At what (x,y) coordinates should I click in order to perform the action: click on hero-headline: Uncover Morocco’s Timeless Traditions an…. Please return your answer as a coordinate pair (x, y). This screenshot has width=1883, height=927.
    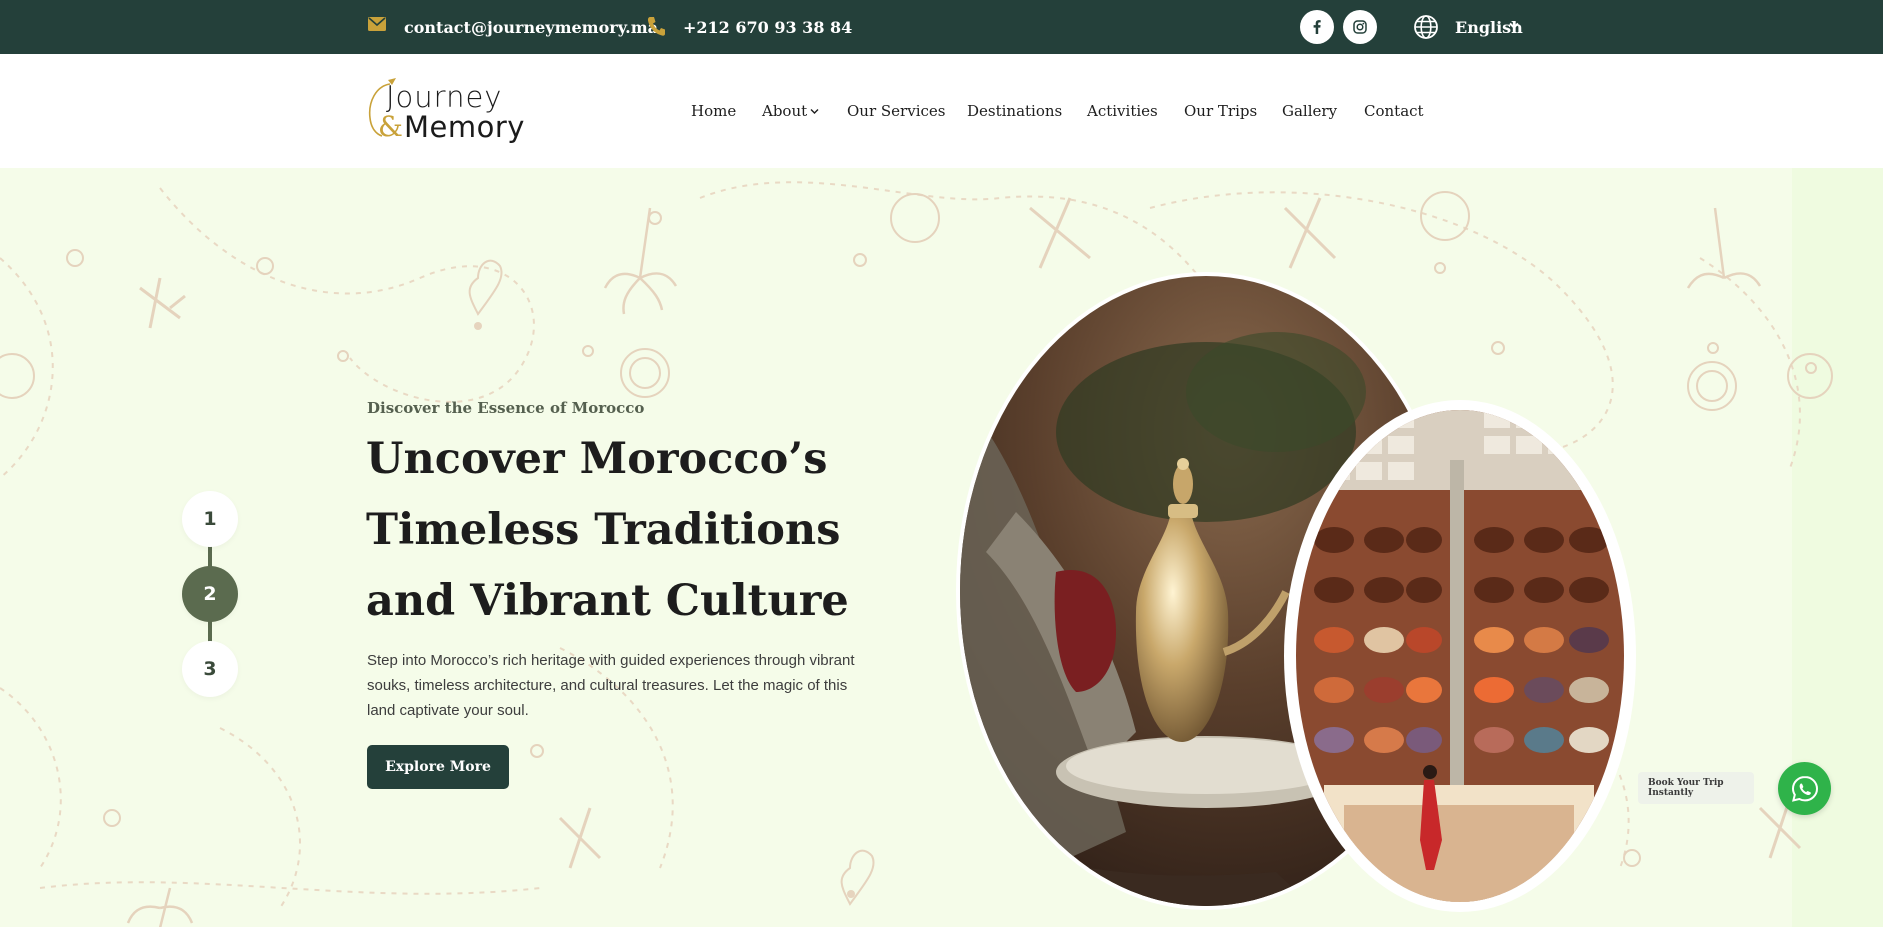
    Looking at the image, I should click on (607, 530).